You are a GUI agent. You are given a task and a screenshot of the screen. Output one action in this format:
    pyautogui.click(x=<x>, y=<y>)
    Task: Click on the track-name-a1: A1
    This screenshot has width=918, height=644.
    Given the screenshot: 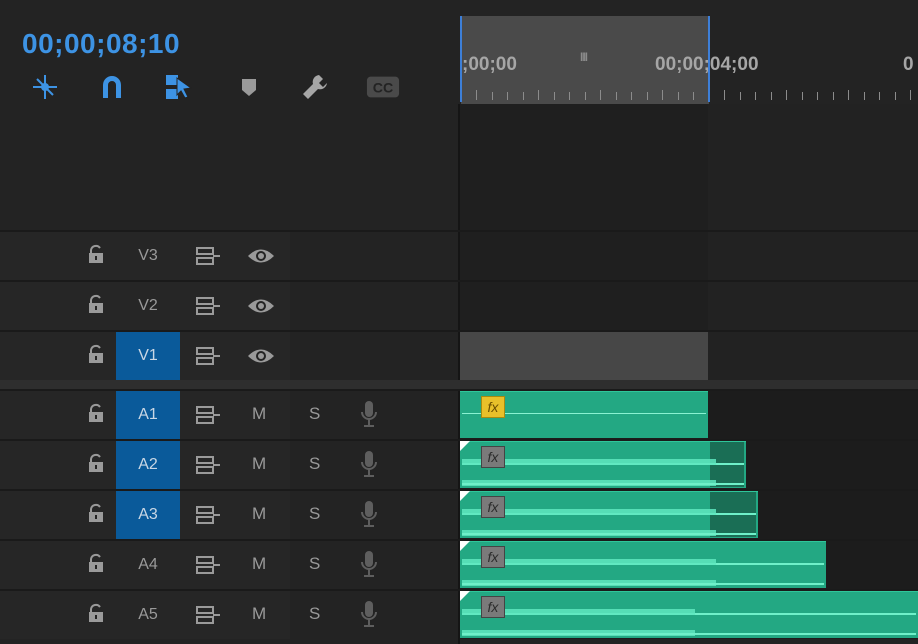 What is the action you would take?
    pyautogui.click(x=148, y=415)
    